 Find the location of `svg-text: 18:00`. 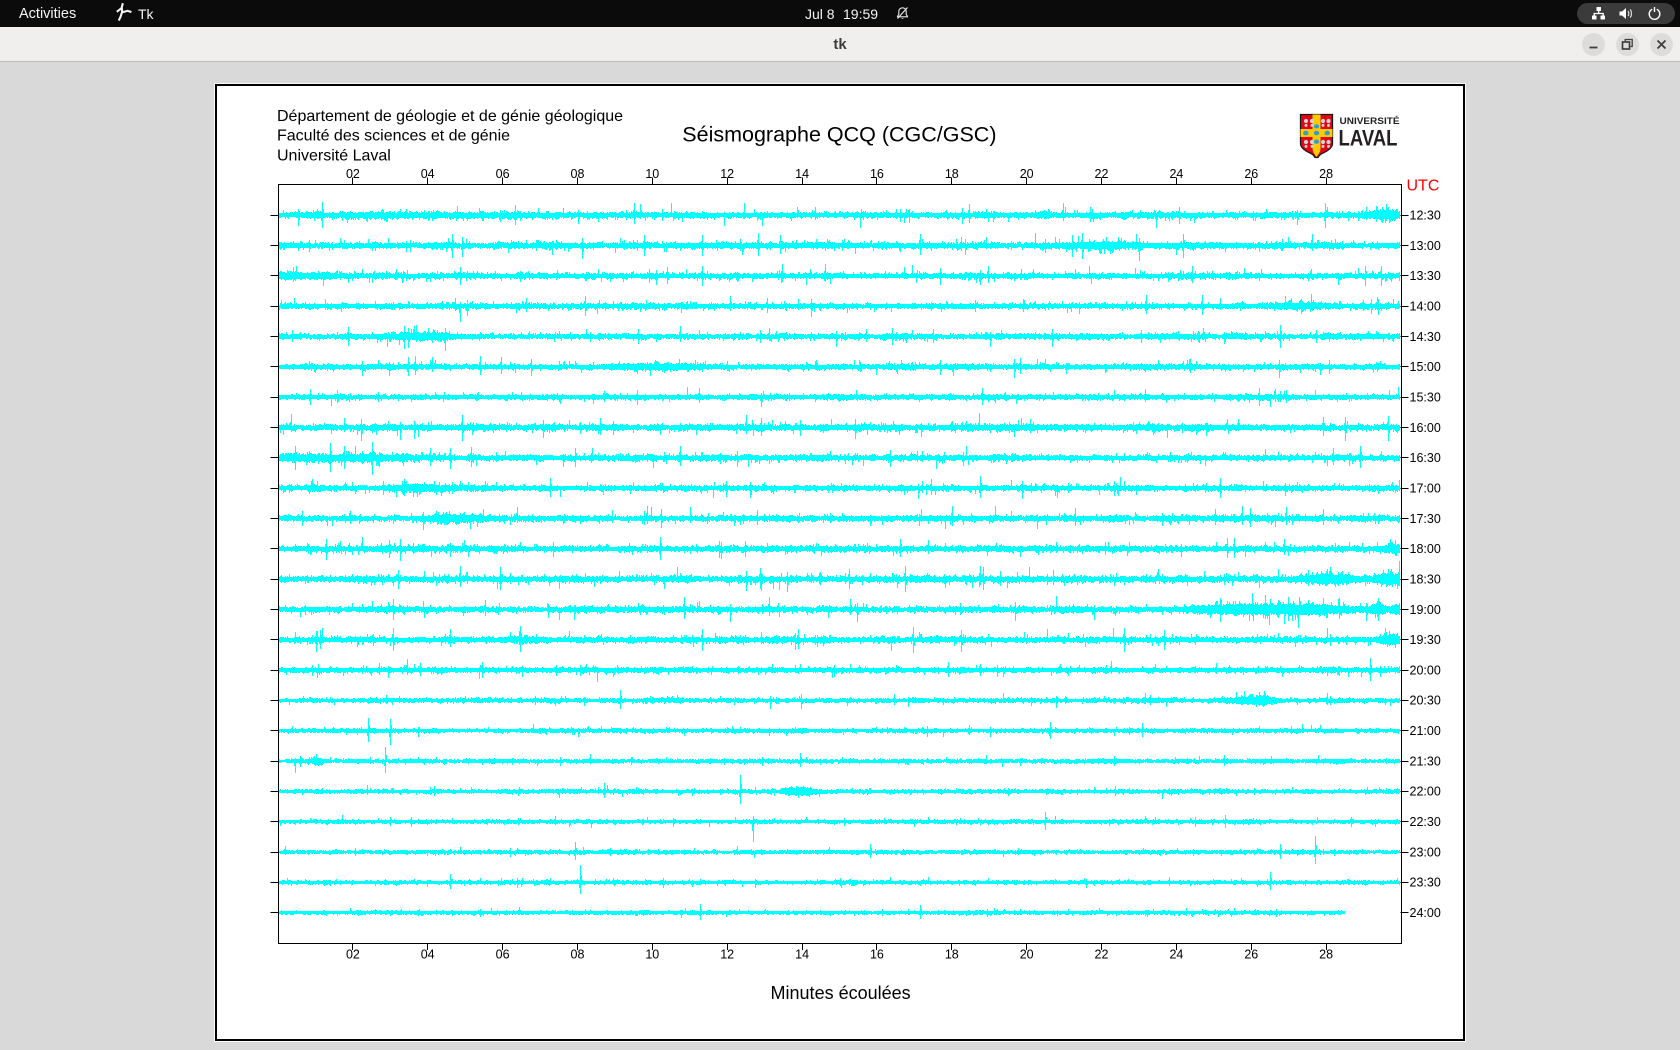

svg-text: 18:00 is located at coordinates (1425, 549).